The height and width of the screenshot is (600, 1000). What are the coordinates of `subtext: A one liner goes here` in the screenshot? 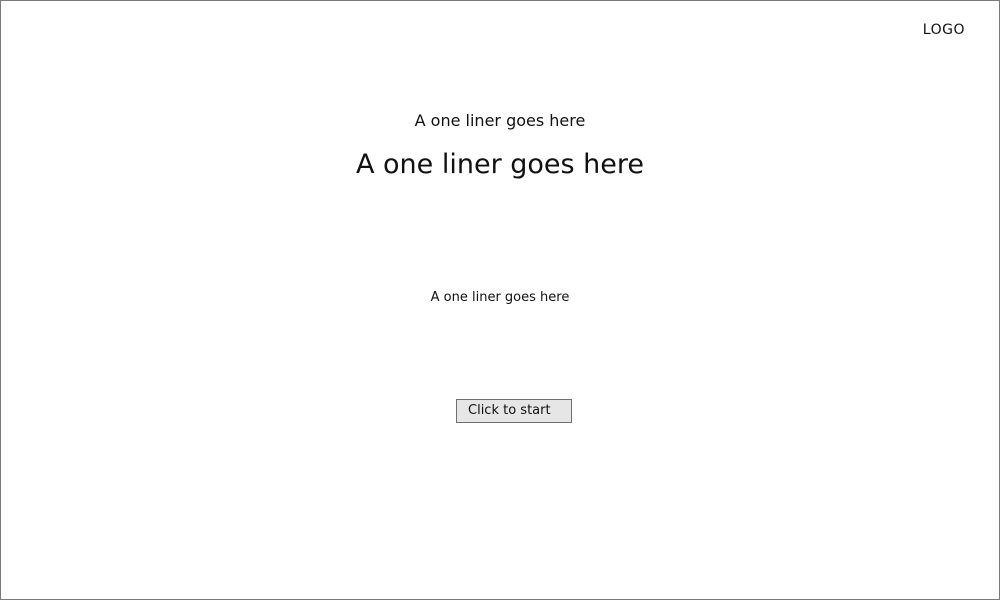 It's located at (500, 297).